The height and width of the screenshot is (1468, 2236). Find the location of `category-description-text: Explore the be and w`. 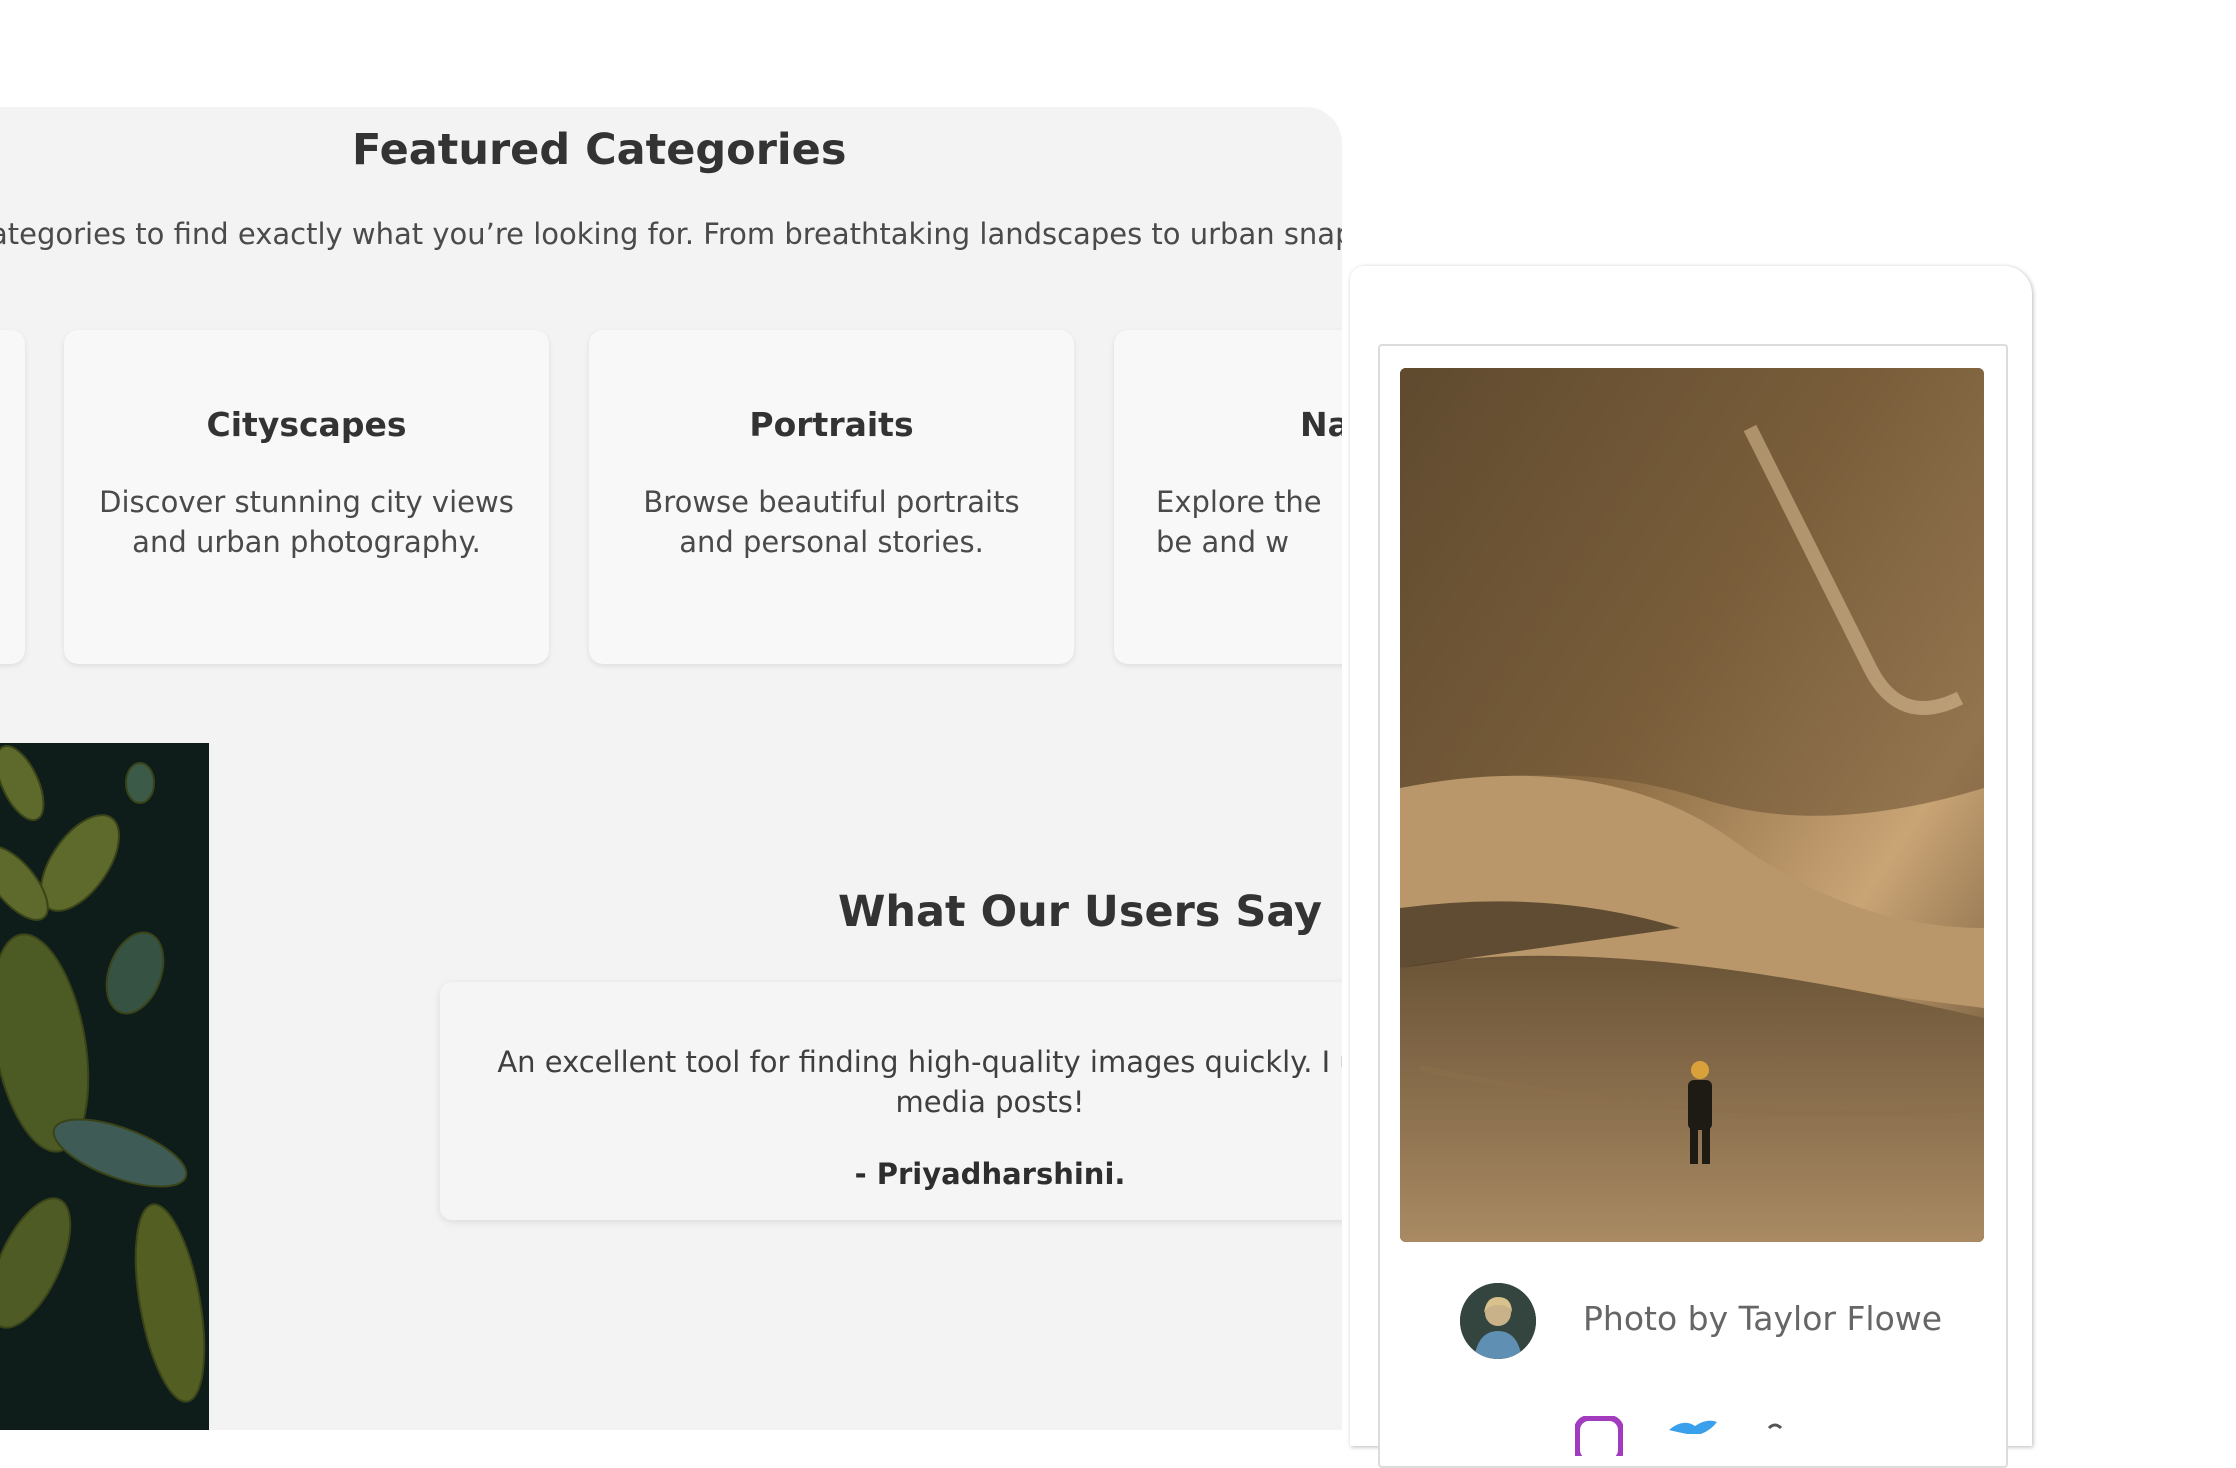

category-description-text: Explore the be and w is located at coordinates (1239, 522).